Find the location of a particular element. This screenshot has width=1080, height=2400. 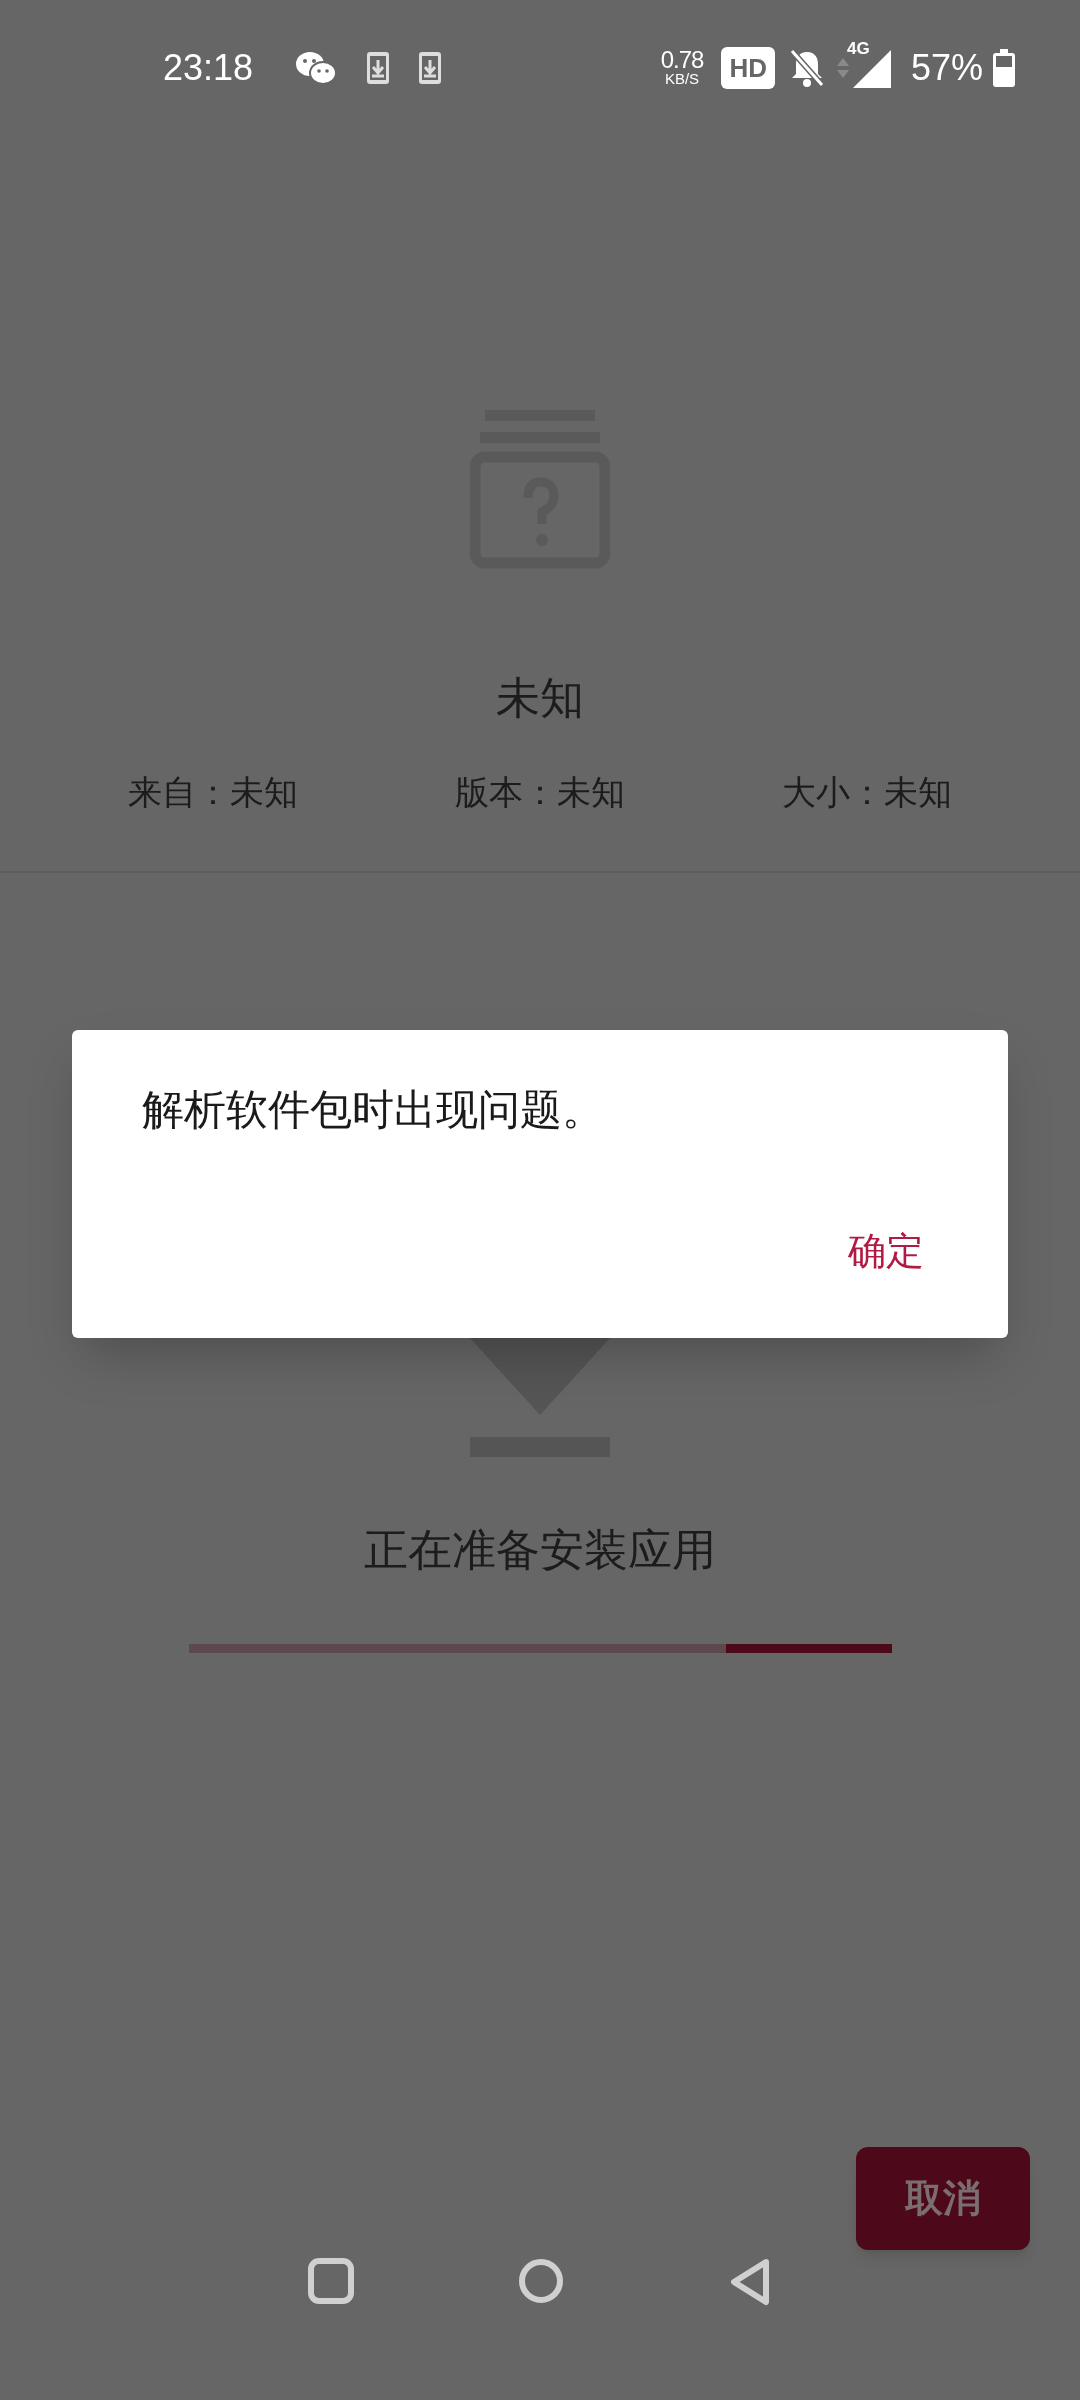

clock: 23:18 is located at coordinates (208, 67).